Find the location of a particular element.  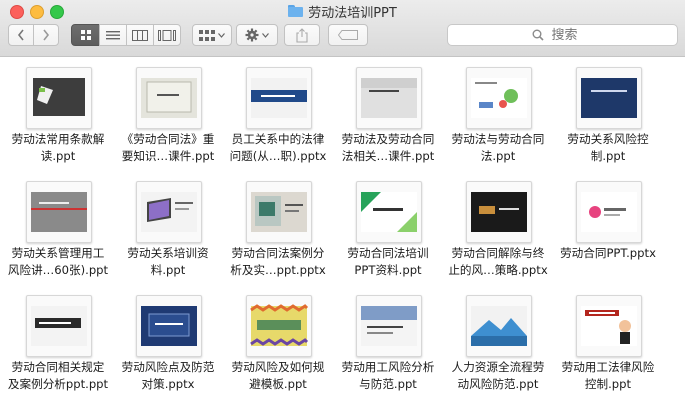

file-name-label: 《劳动合同法》重 要知识…课件.ppt is located at coordinates (168, 147).